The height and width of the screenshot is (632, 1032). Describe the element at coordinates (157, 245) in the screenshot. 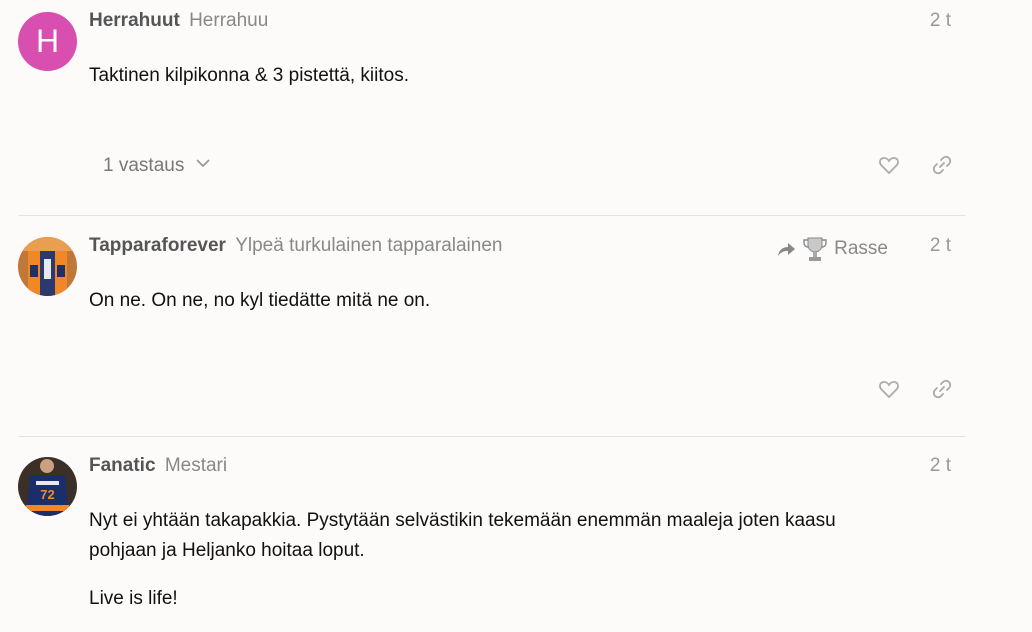

I see `username: Tapparaforever` at that location.